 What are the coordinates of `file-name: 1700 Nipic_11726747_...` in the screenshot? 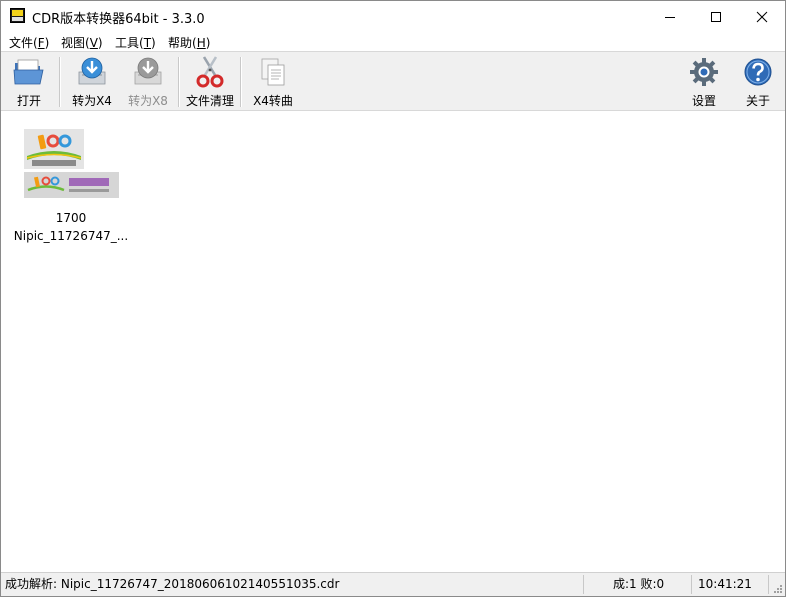 It's located at (71, 227).